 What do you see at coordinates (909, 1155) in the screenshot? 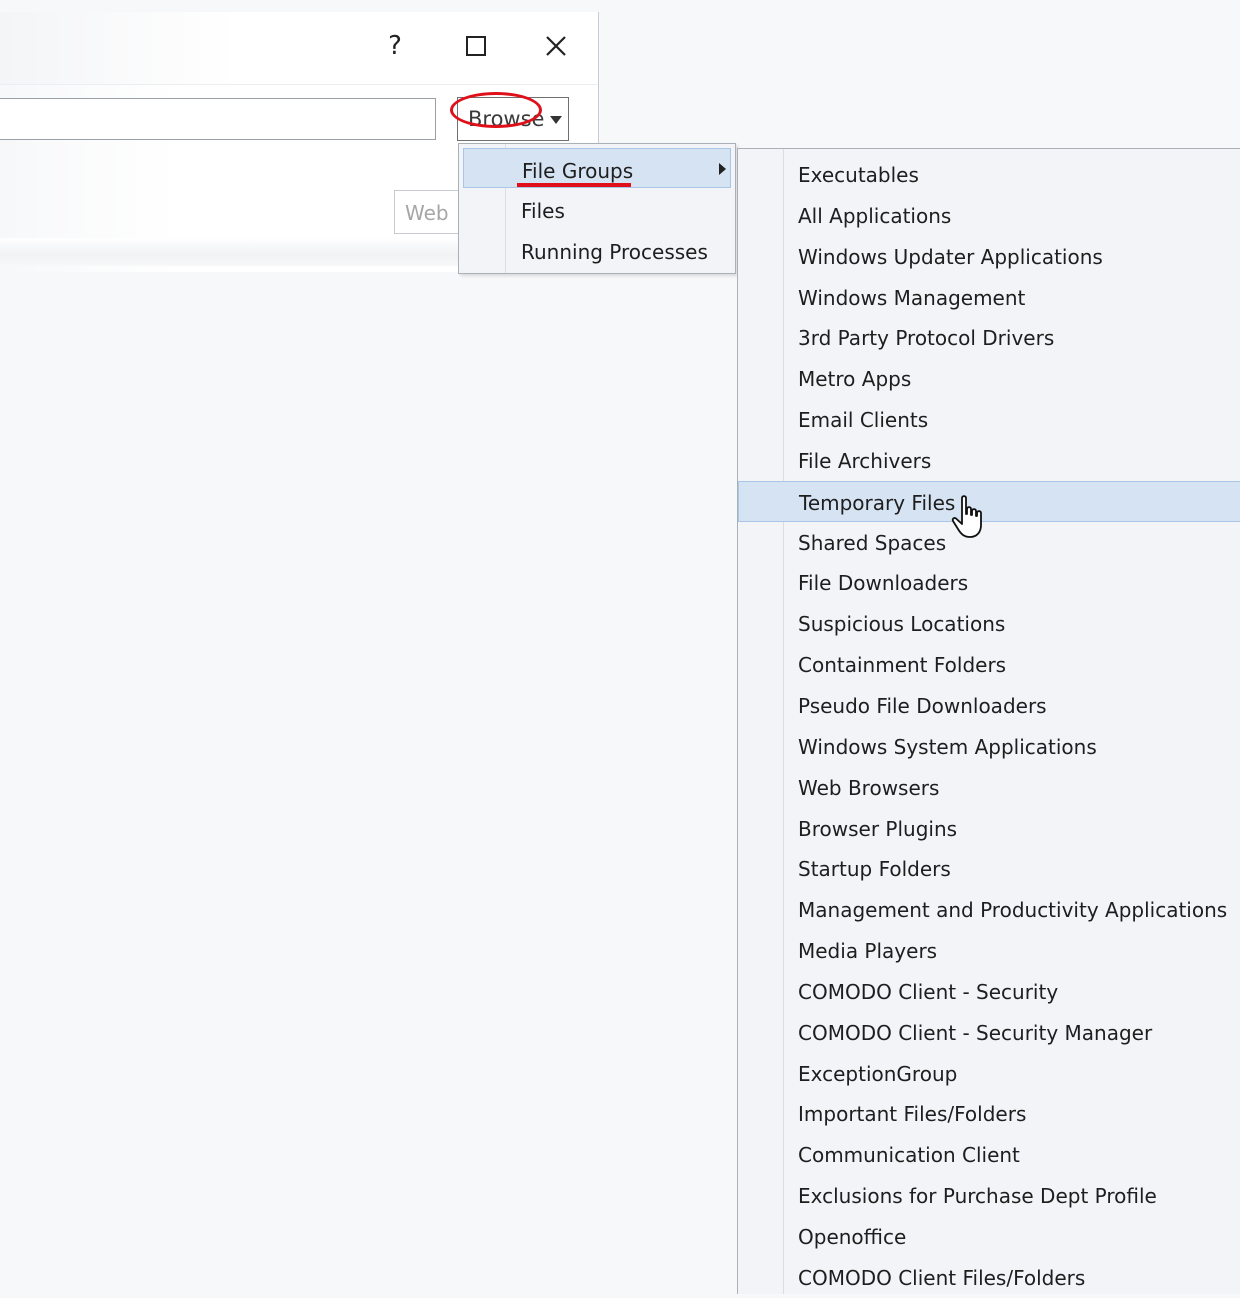
I see `submenu-item-label: Communication Client` at bounding box center [909, 1155].